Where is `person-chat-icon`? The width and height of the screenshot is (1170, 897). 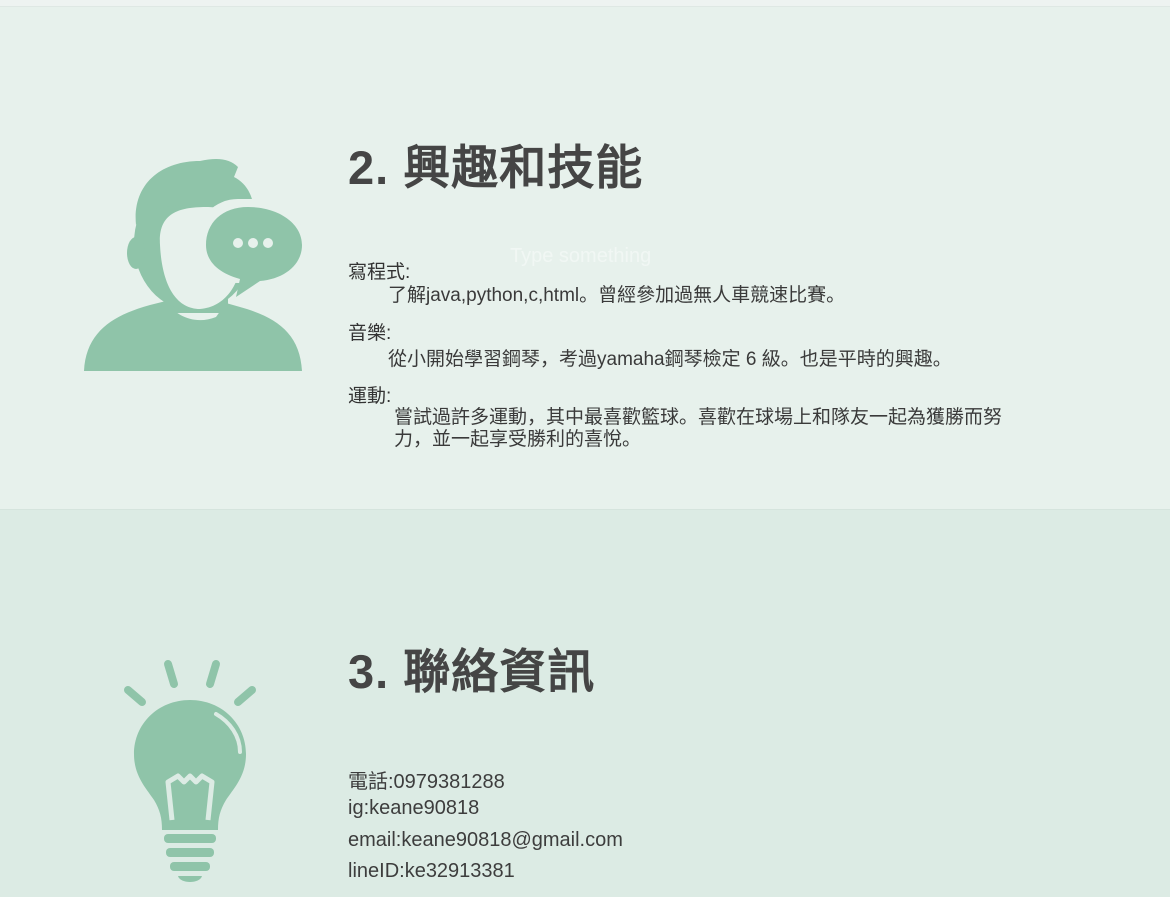 person-chat-icon is located at coordinates (193, 265).